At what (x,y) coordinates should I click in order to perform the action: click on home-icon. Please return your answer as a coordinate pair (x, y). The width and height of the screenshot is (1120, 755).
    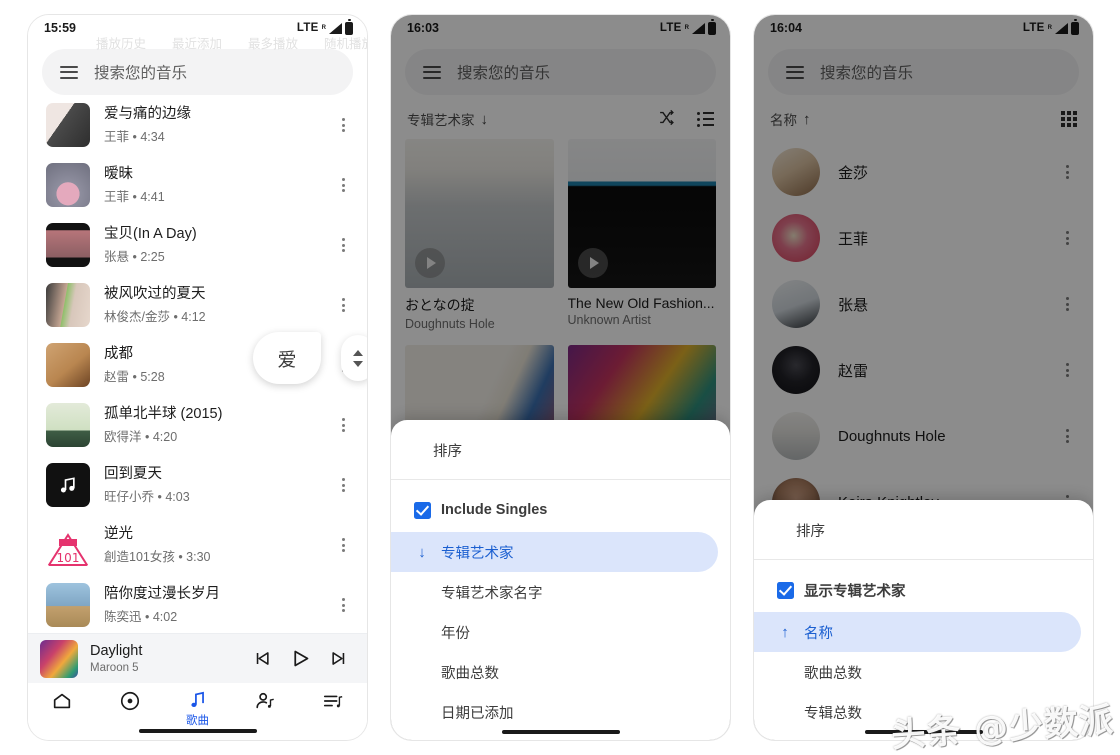
    Looking at the image, I should click on (62, 701).